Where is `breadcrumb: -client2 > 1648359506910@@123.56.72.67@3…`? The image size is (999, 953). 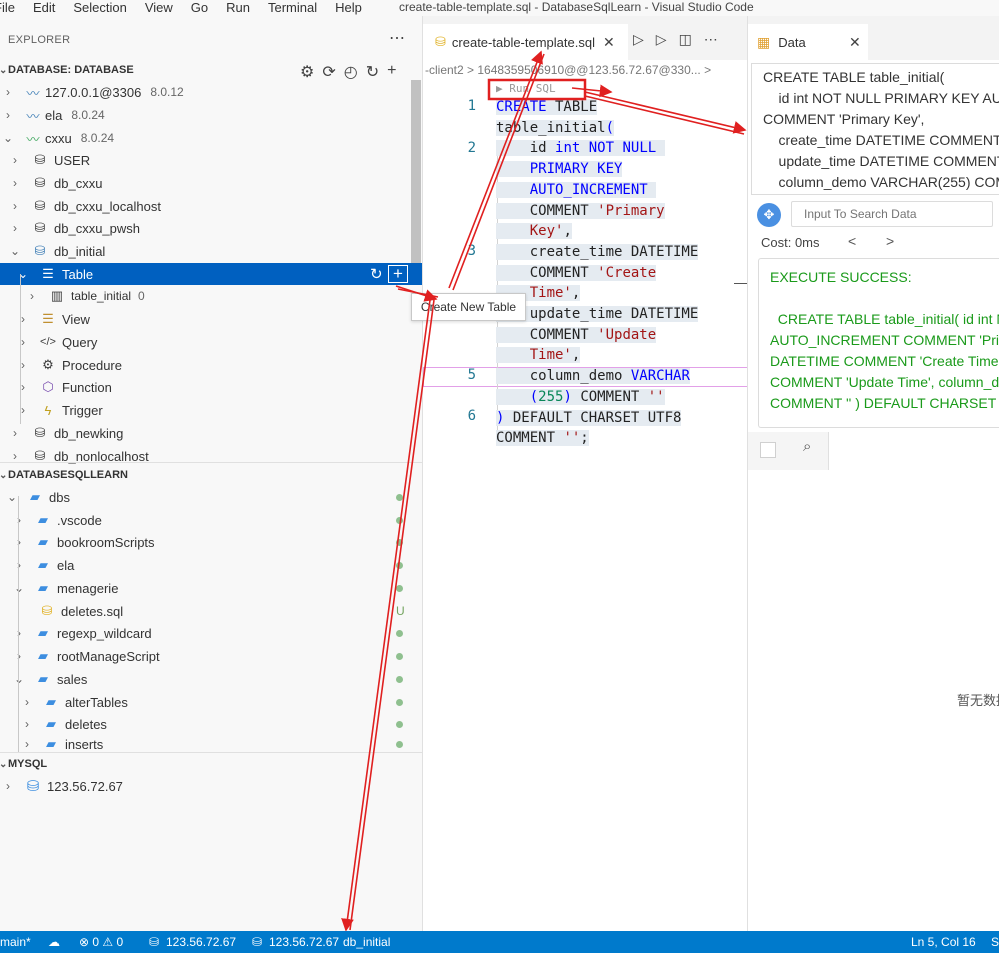
breadcrumb: -client2 > 1648359506910@@123.56.72.67@3… is located at coordinates (585, 70).